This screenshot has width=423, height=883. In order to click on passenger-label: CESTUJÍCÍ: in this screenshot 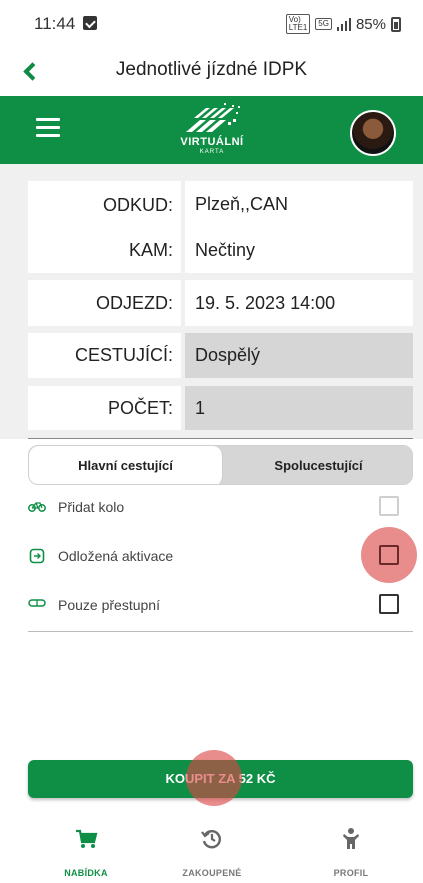, I will do `click(104, 355)`.